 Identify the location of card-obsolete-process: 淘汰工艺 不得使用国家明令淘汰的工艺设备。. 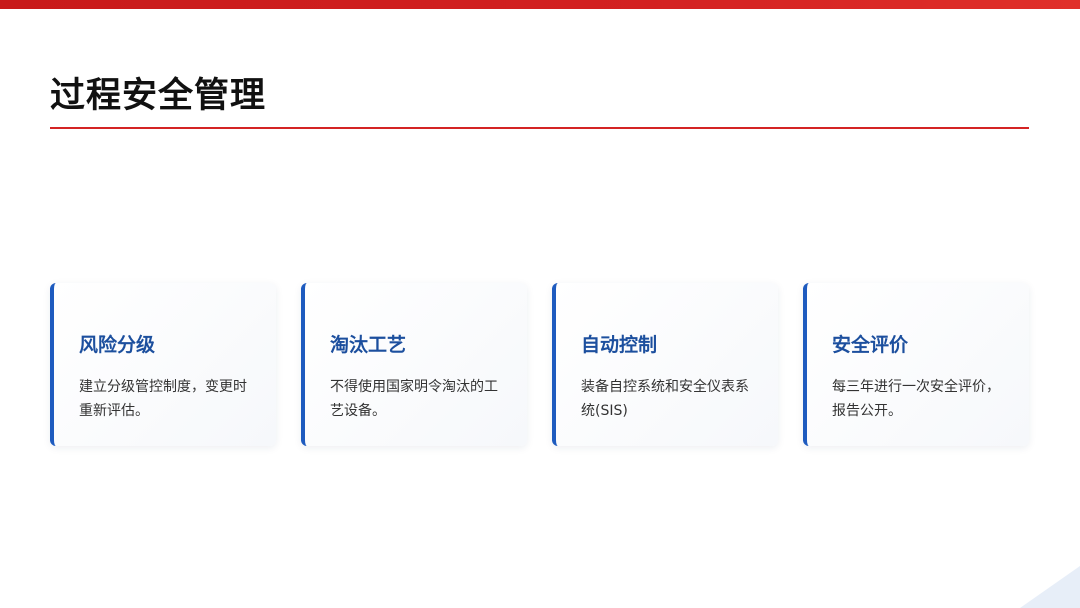
(414, 364).